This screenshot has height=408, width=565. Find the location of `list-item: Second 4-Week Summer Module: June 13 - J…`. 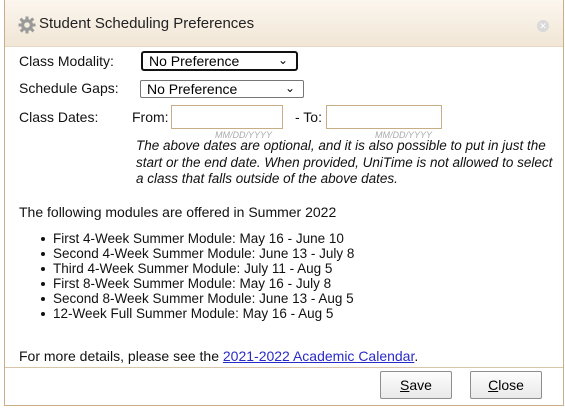

list-item: Second 4-Week Summer Module: June 13 - J… is located at coordinates (196, 253).